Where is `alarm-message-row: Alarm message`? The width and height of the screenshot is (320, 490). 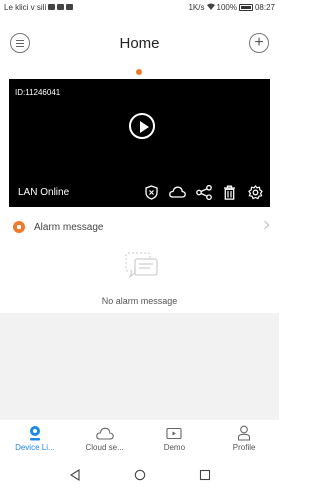
alarm-message-row: Alarm message is located at coordinates (139, 227).